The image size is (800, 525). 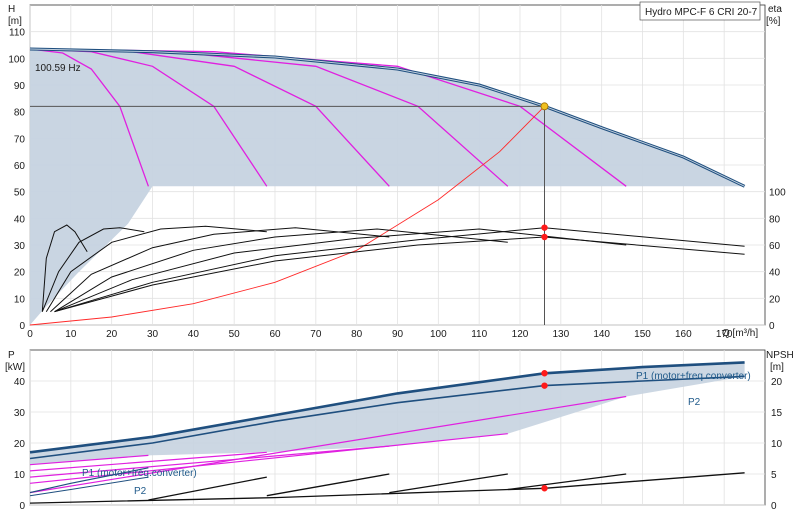 I want to click on flow-tick-label: 20, so click(x=112, y=334).